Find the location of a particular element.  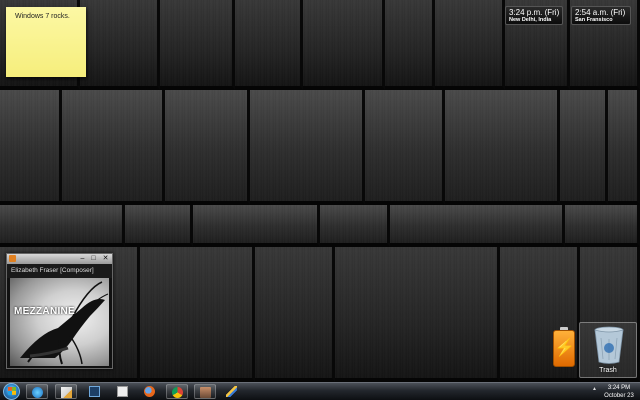

taskbar-notepad is located at coordinates (123, 391).